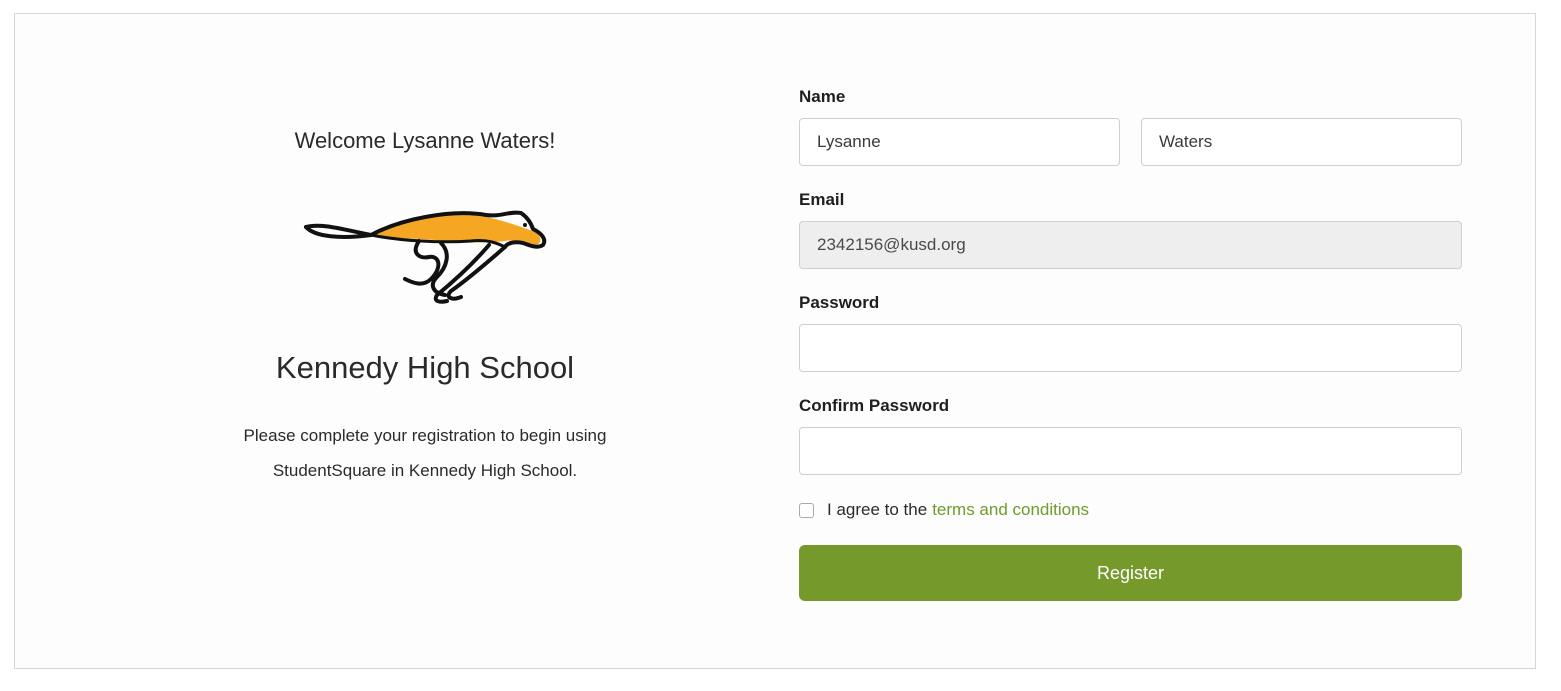 The image size is (1561, 691). Describe the element at coordinates (425, 257) in the screenshot. I see `cheetah-logo-icon` at that location.